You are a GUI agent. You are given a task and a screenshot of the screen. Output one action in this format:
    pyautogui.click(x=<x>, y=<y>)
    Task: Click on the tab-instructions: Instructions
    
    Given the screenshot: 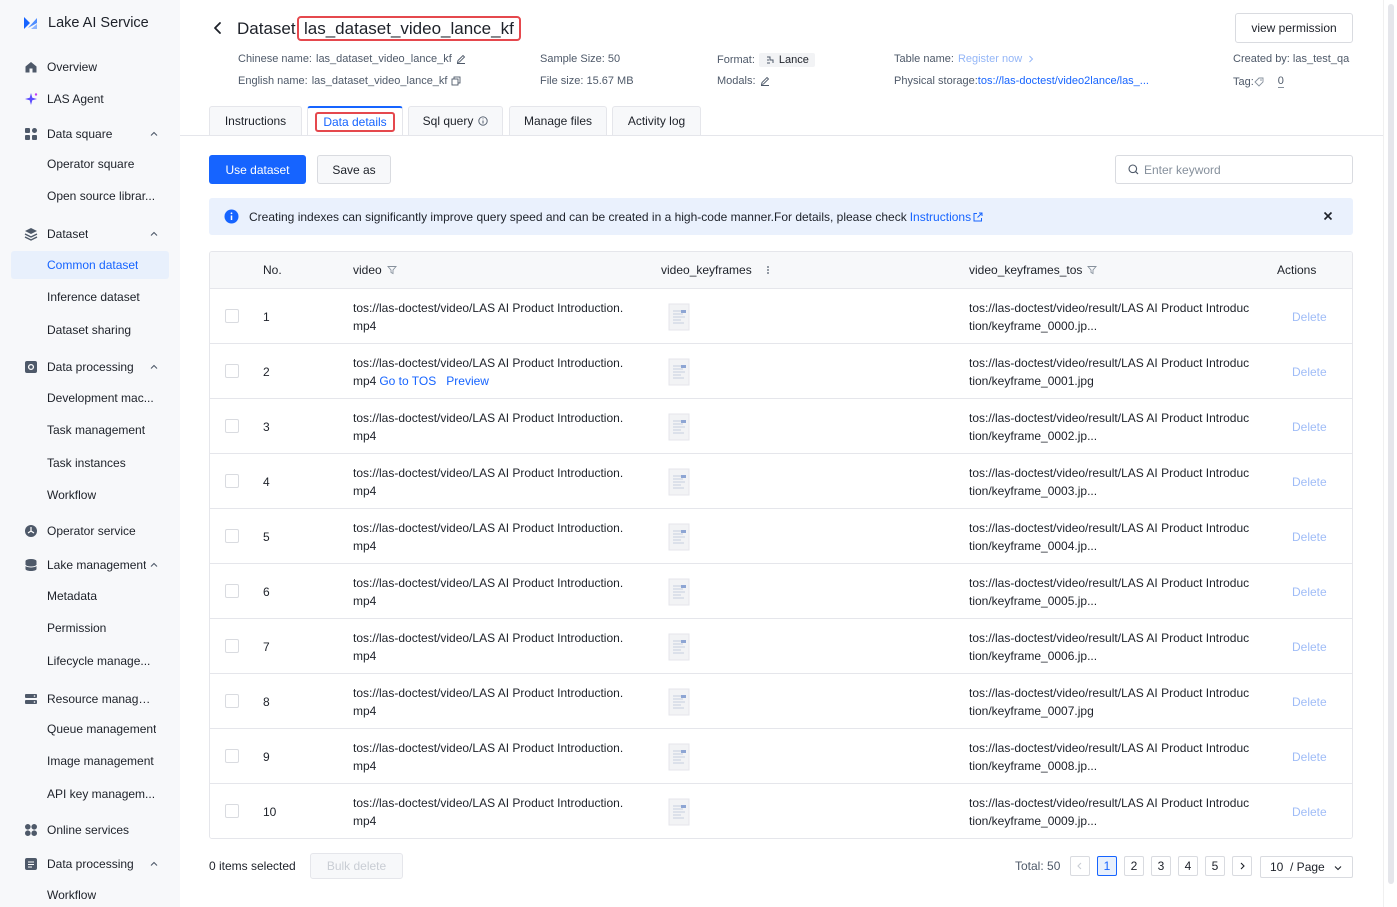 What is the action you would take?
    pyautogui.click(x=255, y=120)
    